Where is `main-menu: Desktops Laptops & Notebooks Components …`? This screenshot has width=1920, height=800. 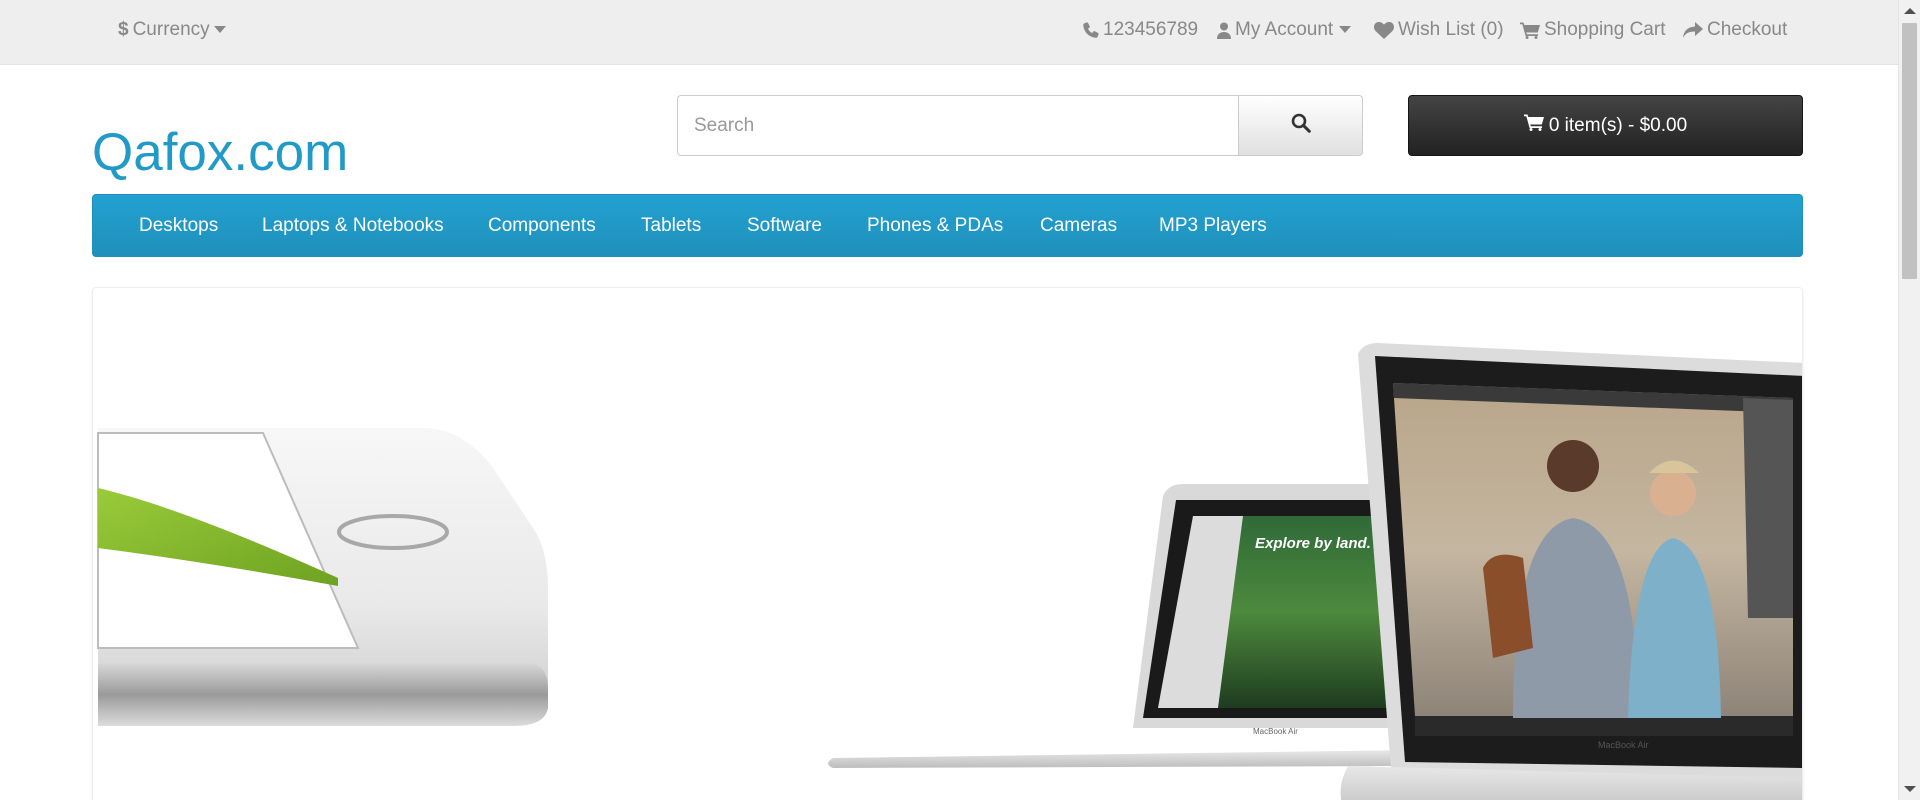
main-menu: Desktops Laptops & Notebooks Components … is located at coordinates (947, 225).